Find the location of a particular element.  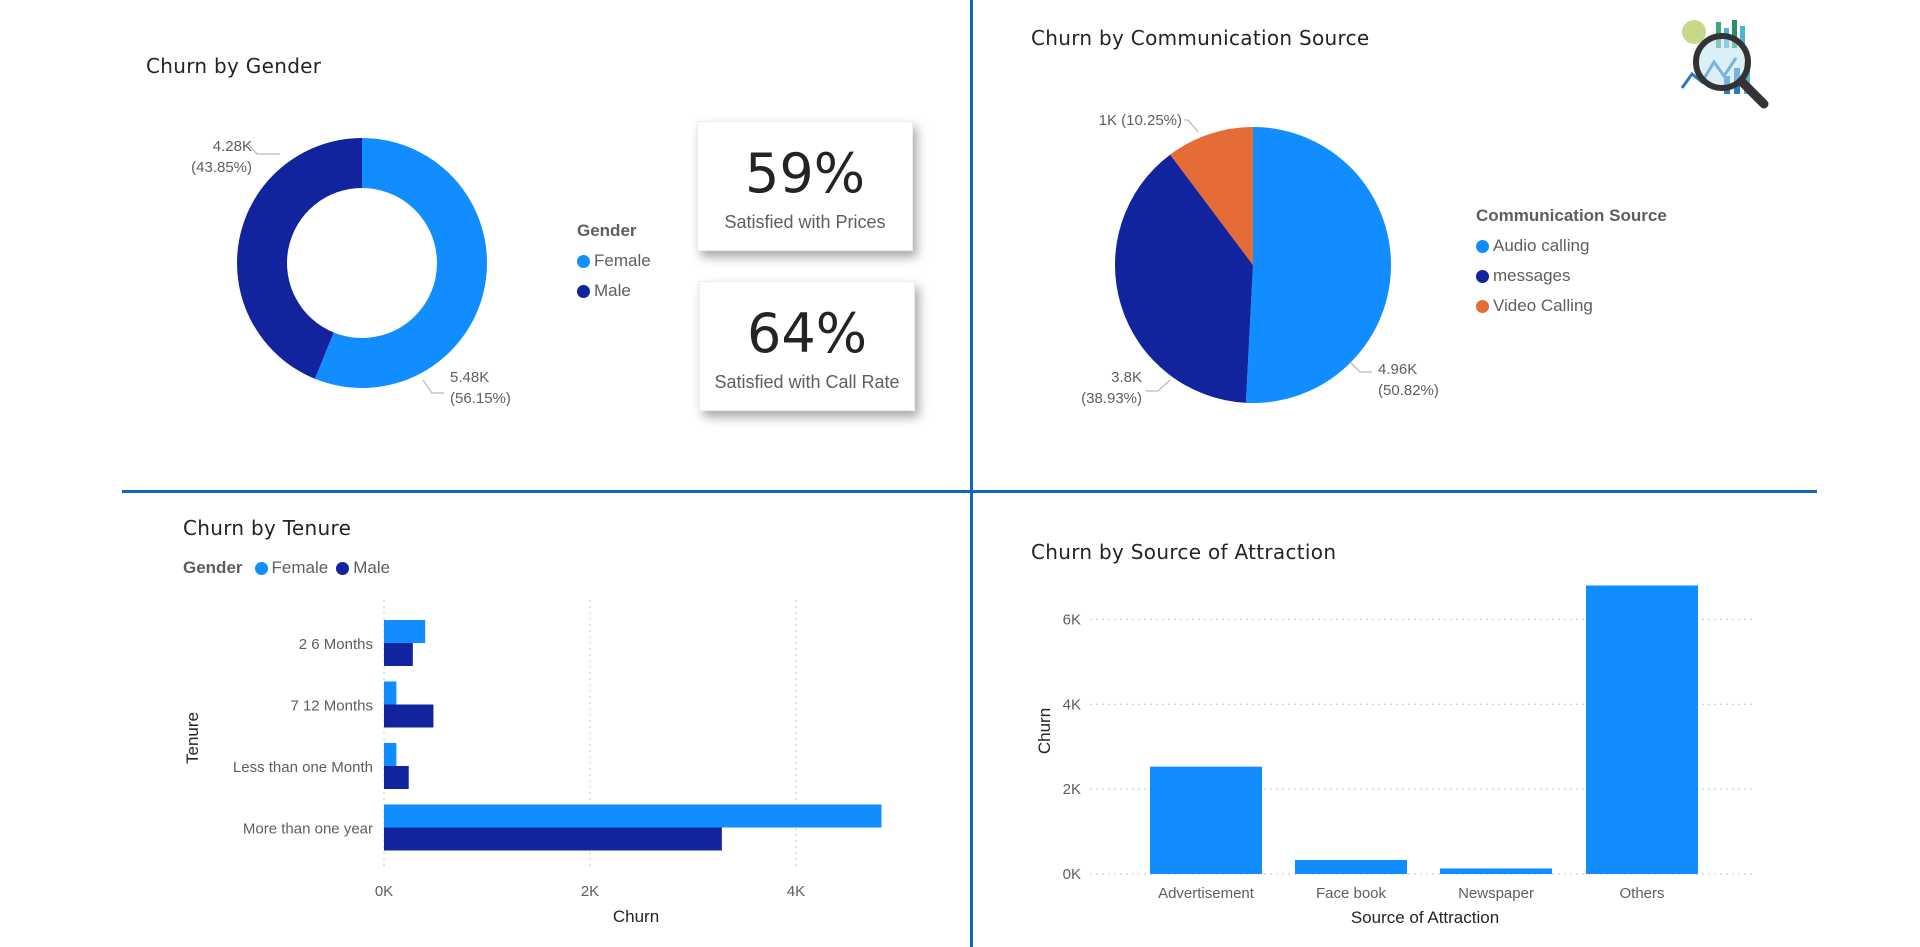

gender-legend: Gender Female Male is located at coordinates (614, 261).